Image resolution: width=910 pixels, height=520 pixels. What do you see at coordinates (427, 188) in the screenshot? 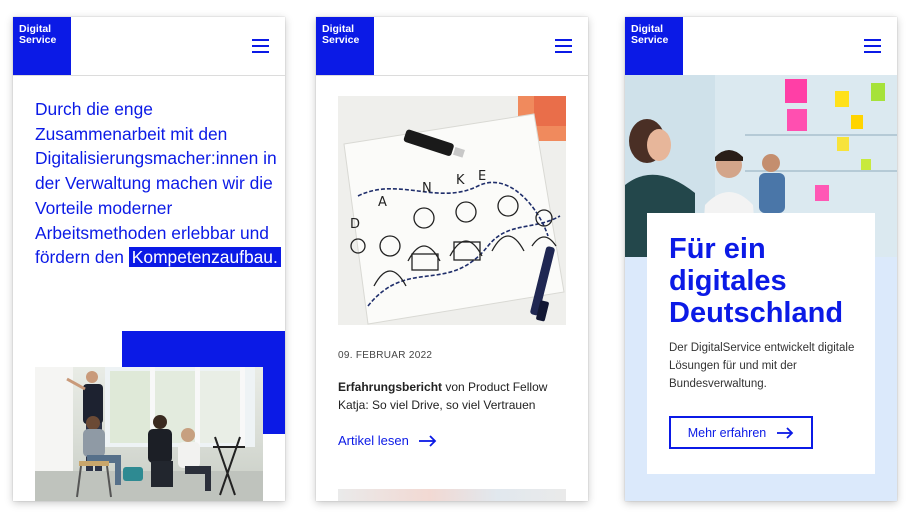
I see `sketch-letter-n: N` at bounding box center [427, 188].